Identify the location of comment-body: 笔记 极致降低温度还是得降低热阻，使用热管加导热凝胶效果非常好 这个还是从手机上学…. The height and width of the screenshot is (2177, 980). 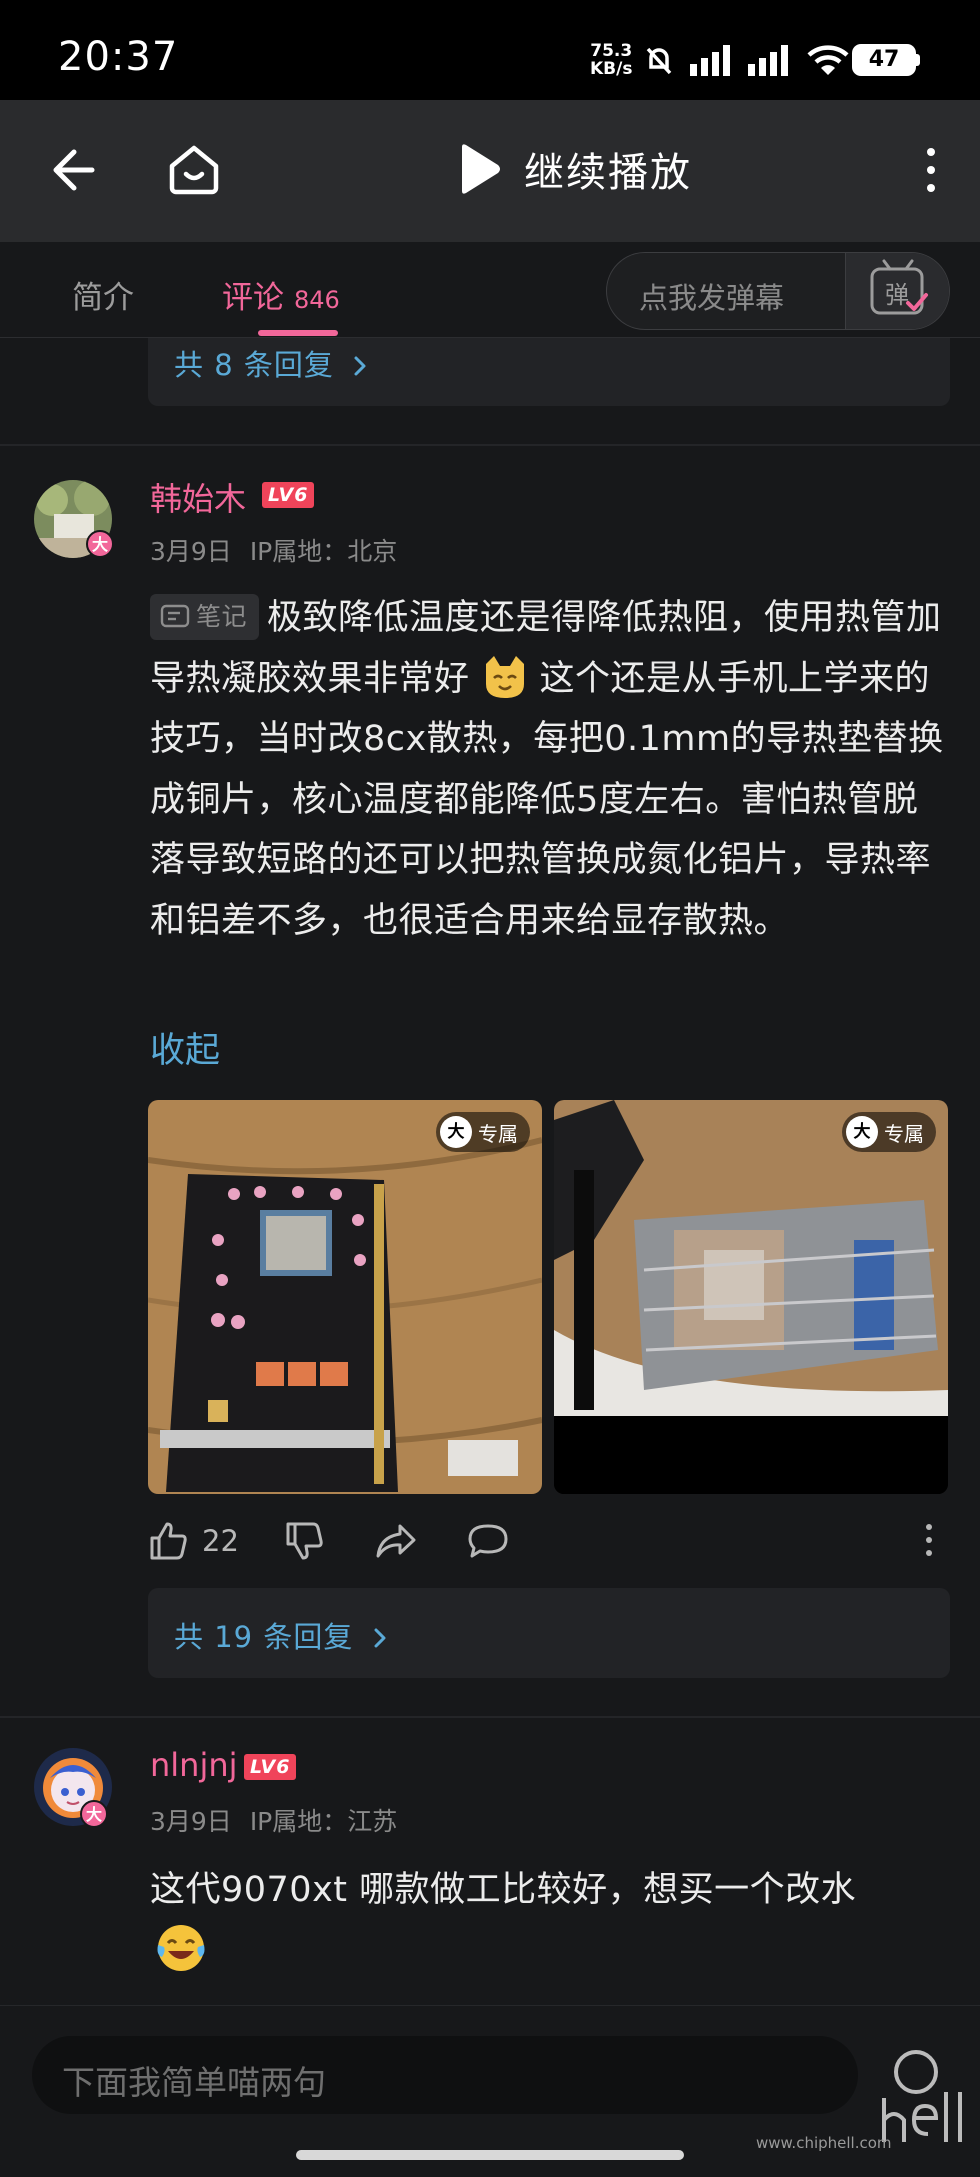
(550, 769).